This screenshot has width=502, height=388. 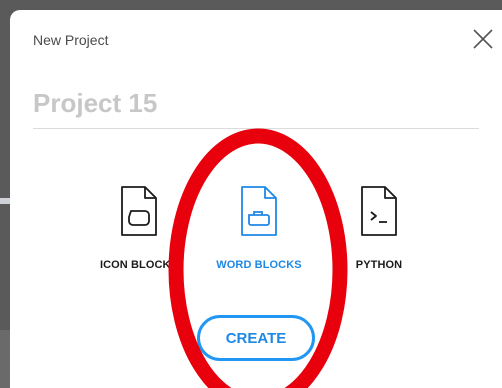 I want to click on option-python: PYTHON, so click(x=379, y=228).